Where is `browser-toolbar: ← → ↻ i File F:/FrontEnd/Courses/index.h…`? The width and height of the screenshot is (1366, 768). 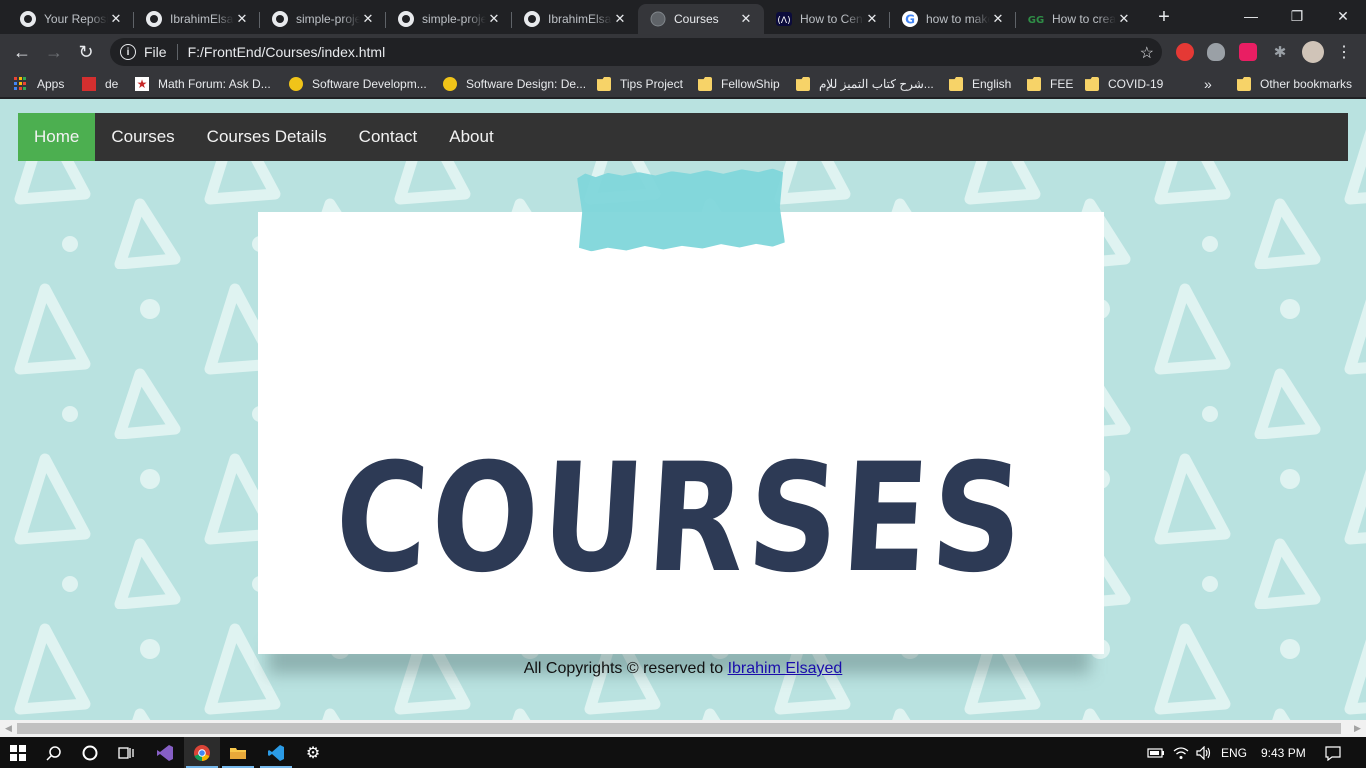
browser-toolbar: ← → ↻ i File F:/FrontEnd/Courses/index.h… is located at coordinates (683, 52).